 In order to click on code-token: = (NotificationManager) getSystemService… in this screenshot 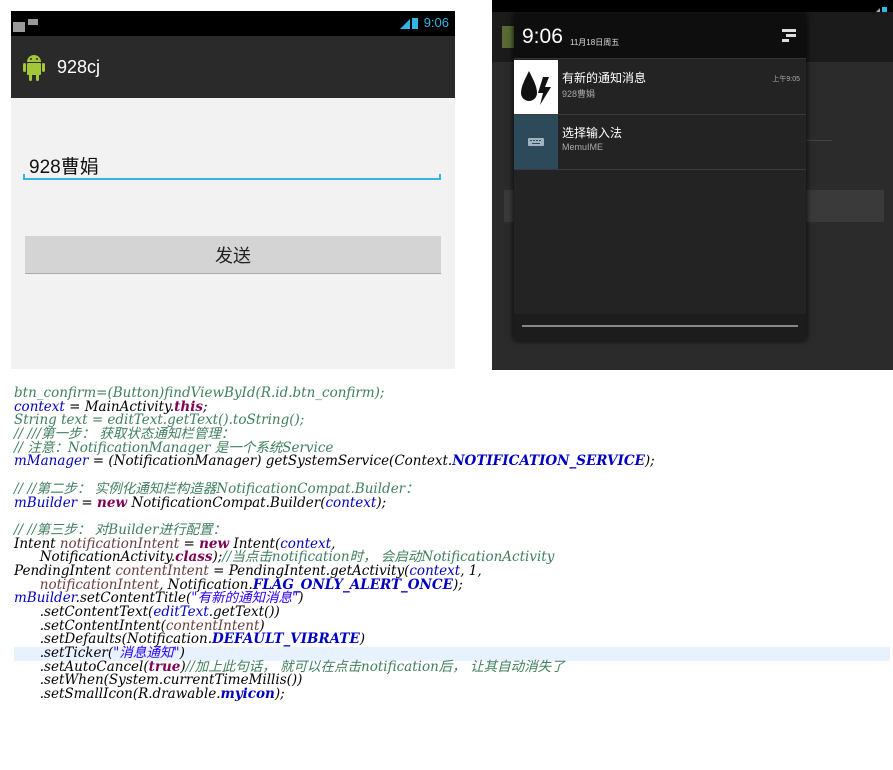, I will do `click(270, 461)`.